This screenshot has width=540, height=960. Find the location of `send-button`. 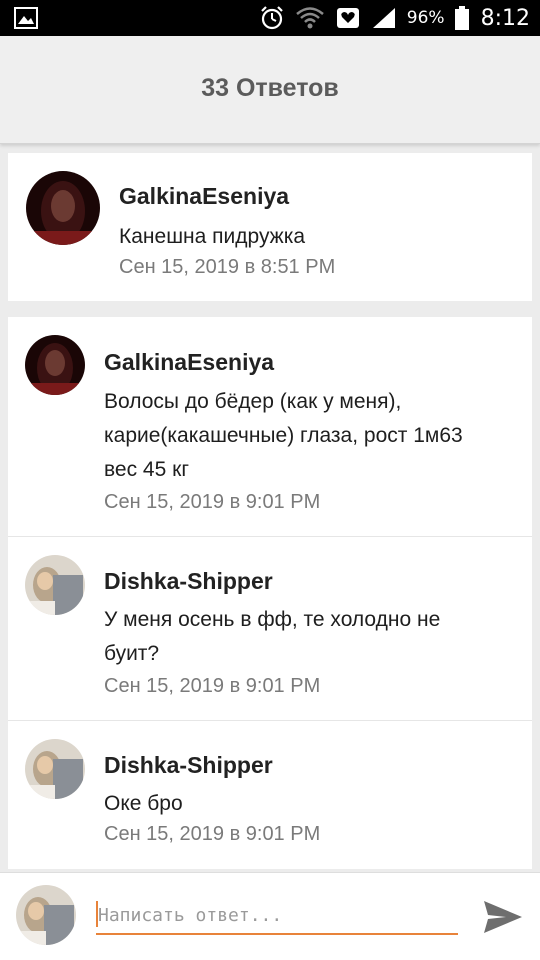

send-button is located at coordinates (502, 917).